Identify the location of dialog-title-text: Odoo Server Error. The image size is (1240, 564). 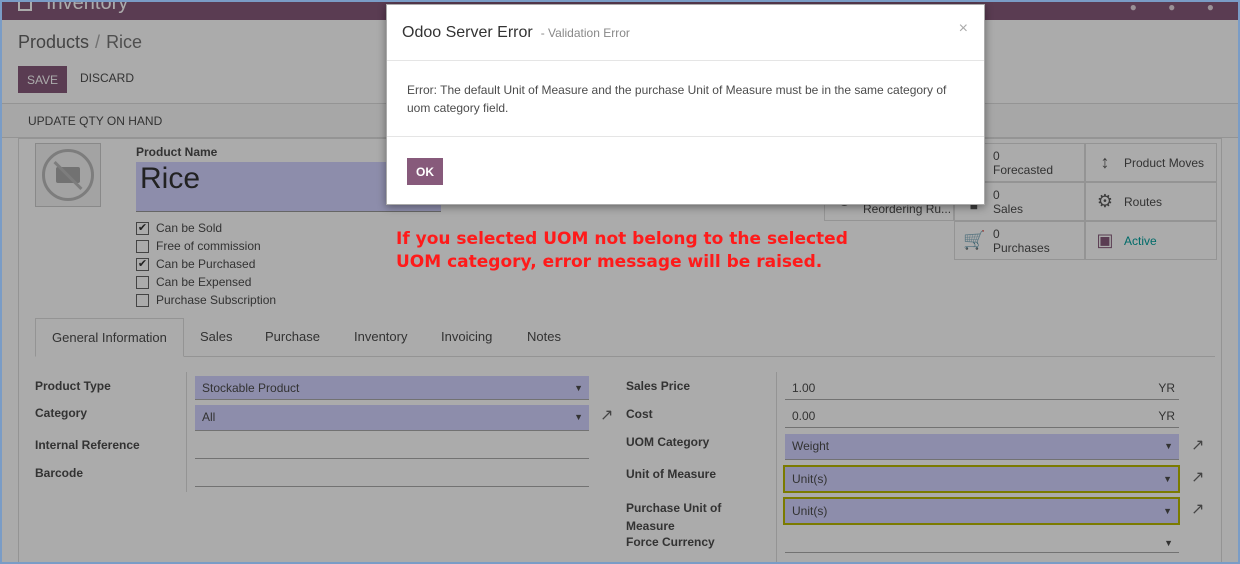
(467, 32).